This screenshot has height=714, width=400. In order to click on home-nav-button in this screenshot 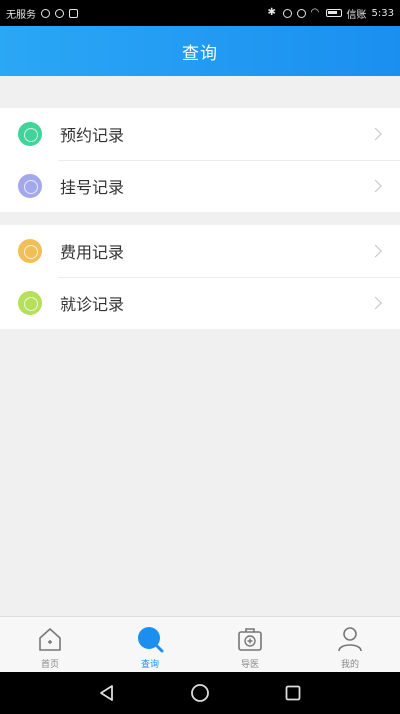, I will do `click(200, 693)`.